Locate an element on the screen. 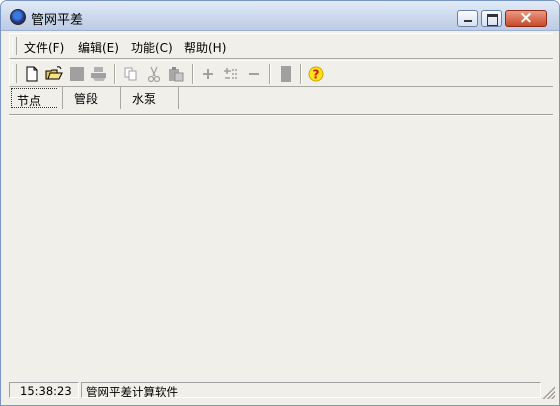 This screenshot has height=406, width=560. maximize-button is located at coordinates (491, 18).